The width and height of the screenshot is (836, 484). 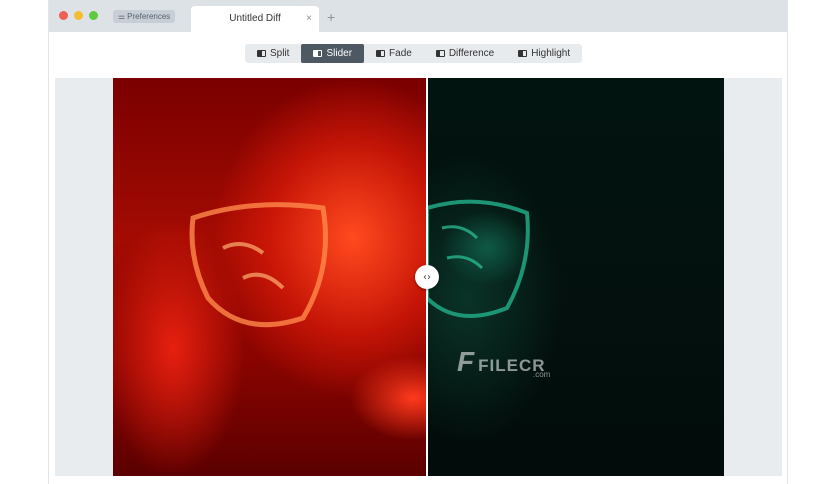 What do you see at coordinates (331, 17) in the screenshot?
I see `new-tab-button: +` at bounding box center [331, 17].